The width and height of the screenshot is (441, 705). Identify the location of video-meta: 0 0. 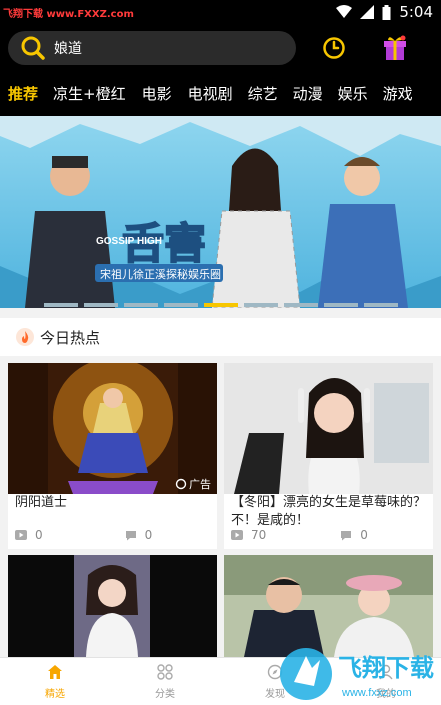
(83, 535).